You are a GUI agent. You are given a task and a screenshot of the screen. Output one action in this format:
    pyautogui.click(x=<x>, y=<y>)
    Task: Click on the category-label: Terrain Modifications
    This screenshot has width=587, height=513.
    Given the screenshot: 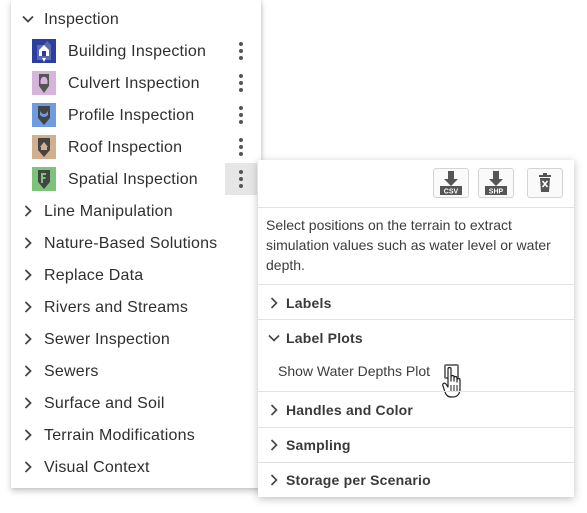 What is the action you would take?
    pyautogui.click(x=119, y=435)
    